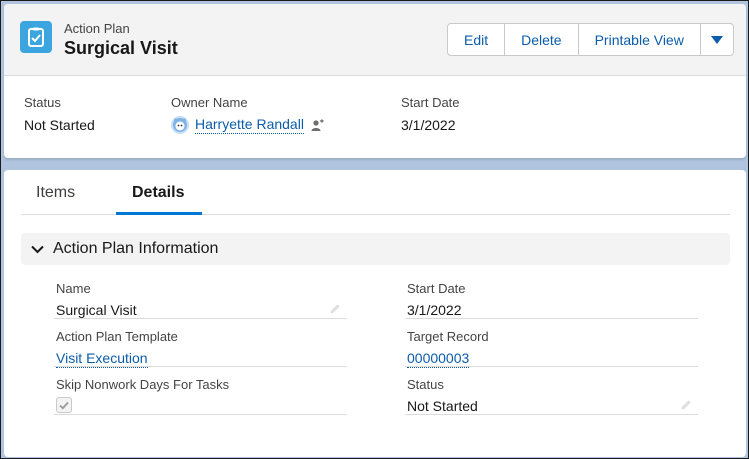 The height and width of the screenshot is (459, 749). What do you see at coordinates (247, 114) in the screenshot?
I see `highlight-owner: Owner Name Harryette Randall` at bounding box center [247, 114].